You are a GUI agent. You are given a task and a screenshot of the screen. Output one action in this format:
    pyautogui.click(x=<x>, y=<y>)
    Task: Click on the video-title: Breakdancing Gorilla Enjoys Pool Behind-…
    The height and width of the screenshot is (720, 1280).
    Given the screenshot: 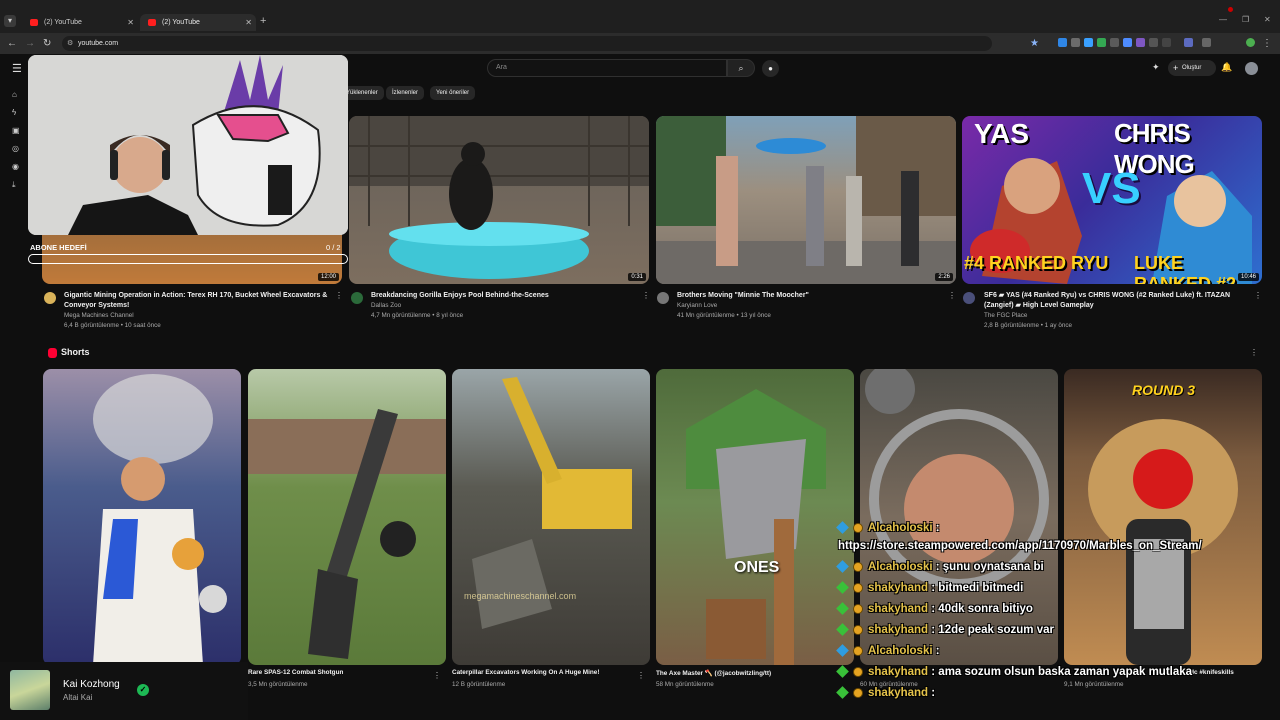 What is the action you would take?
    pyautogui.click(x=503, y=296)
    